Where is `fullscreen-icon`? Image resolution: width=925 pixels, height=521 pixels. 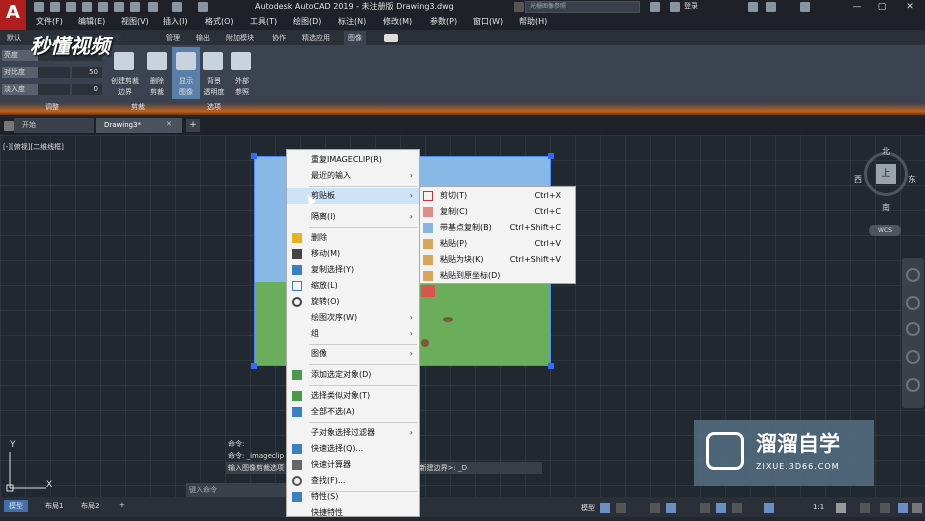
fullscreen-icon is located at coordinates (903, 508).